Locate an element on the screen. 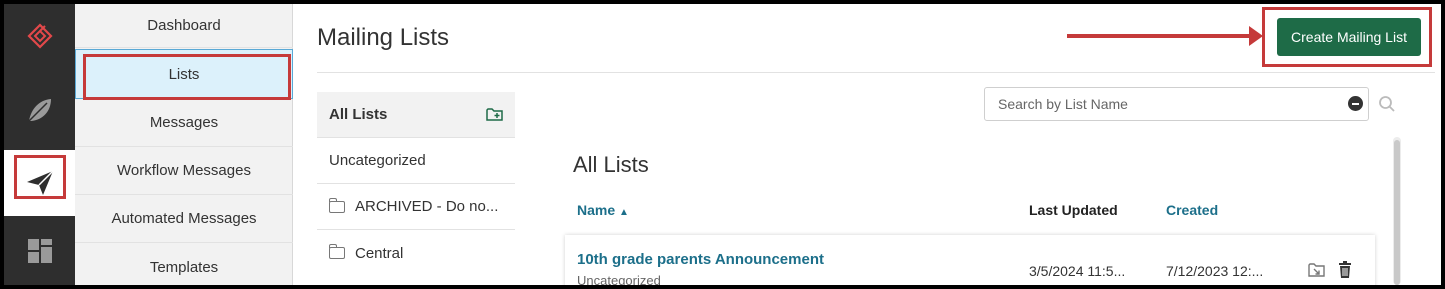 This screenshot has height=289, width=1445. sort-ascending-icon: ▲ is located at coordinates (624, 212).